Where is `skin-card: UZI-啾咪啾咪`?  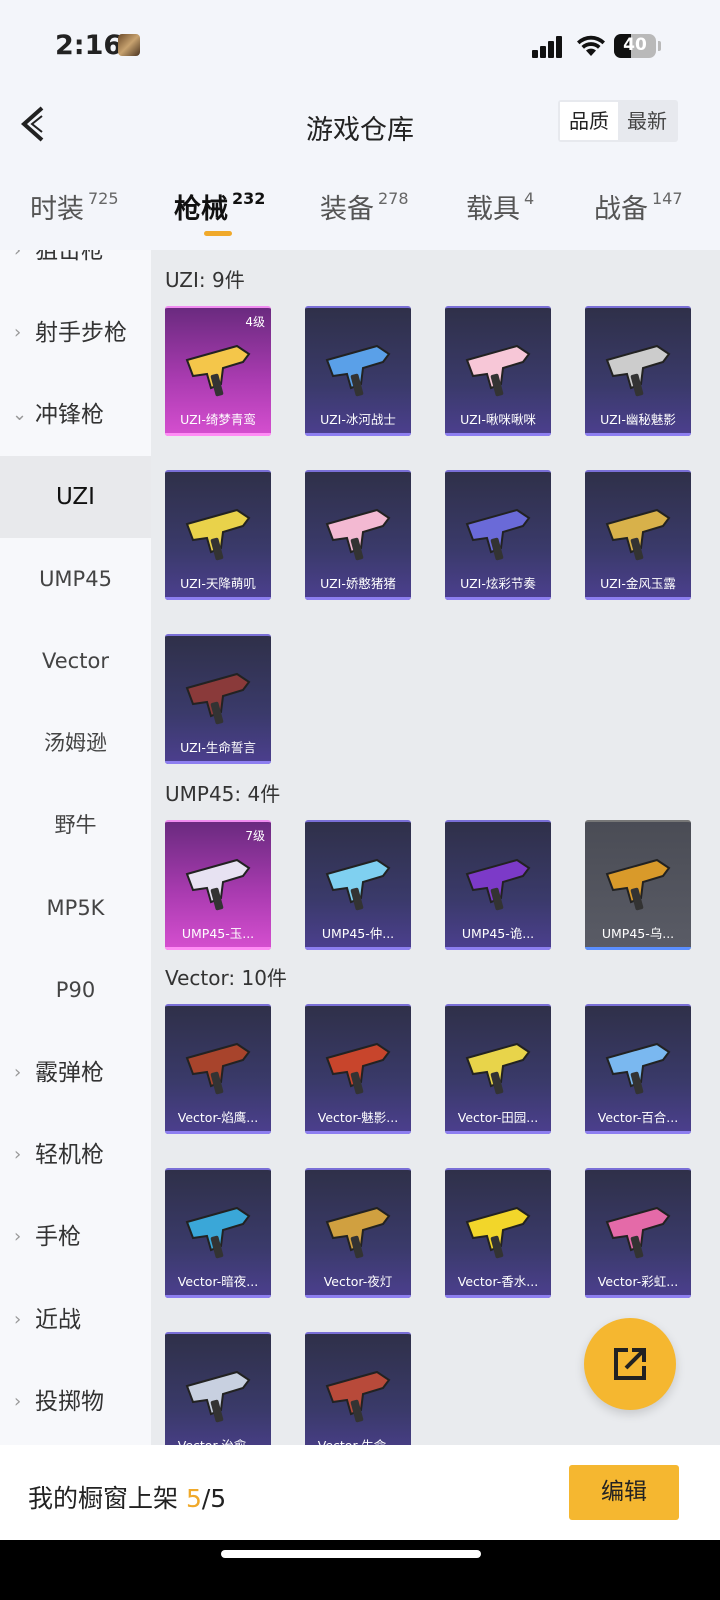 skin-card: UZI-啾咪啾咪 is located at coordinates (498, 371).